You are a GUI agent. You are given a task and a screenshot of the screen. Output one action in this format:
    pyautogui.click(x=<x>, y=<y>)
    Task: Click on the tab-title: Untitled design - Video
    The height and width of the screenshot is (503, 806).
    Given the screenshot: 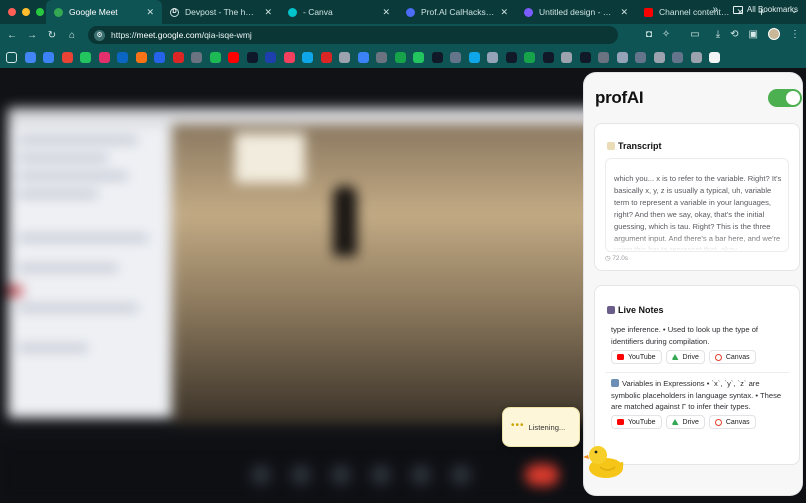 What is the action you would take?
    pyautogui.click(x=577, y=12)
    